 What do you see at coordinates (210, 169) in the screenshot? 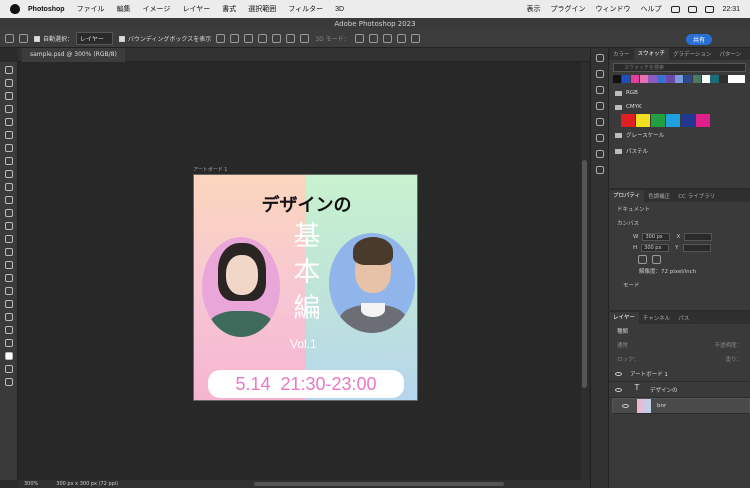
I see `artboard-label: アートボード 1` at bounding box center [210, 169].